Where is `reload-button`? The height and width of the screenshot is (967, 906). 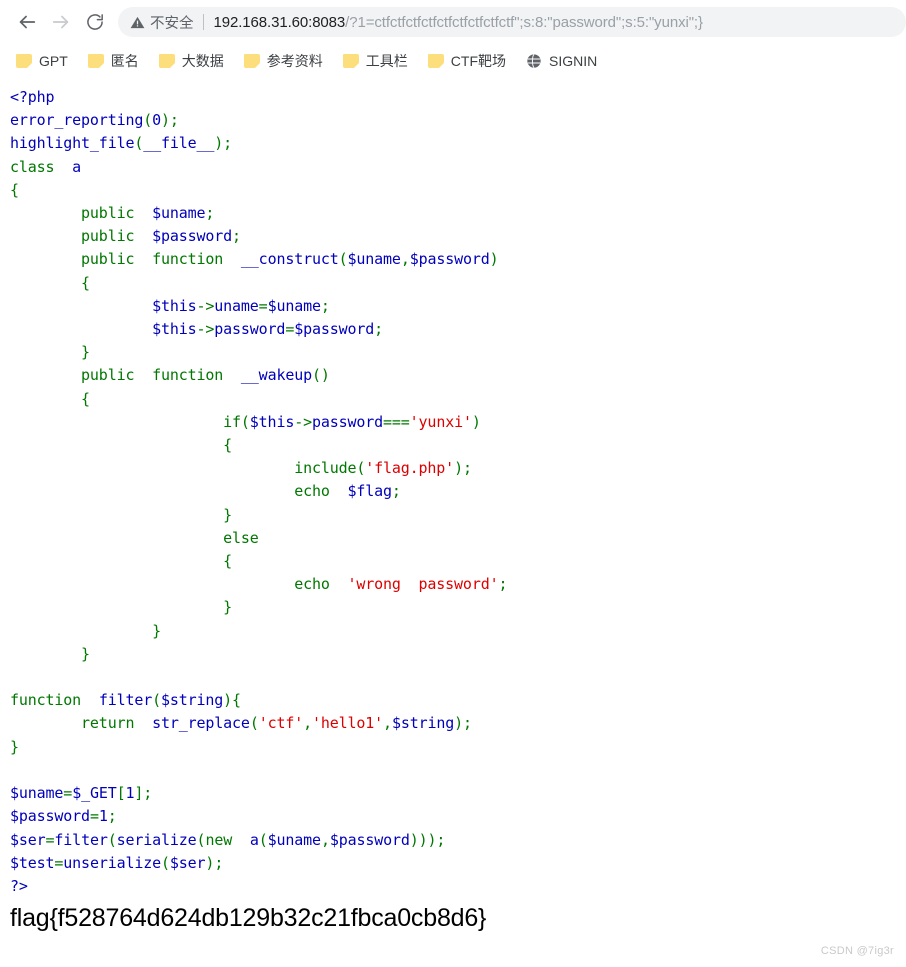 reload-button is located at coordinates (95, 22).